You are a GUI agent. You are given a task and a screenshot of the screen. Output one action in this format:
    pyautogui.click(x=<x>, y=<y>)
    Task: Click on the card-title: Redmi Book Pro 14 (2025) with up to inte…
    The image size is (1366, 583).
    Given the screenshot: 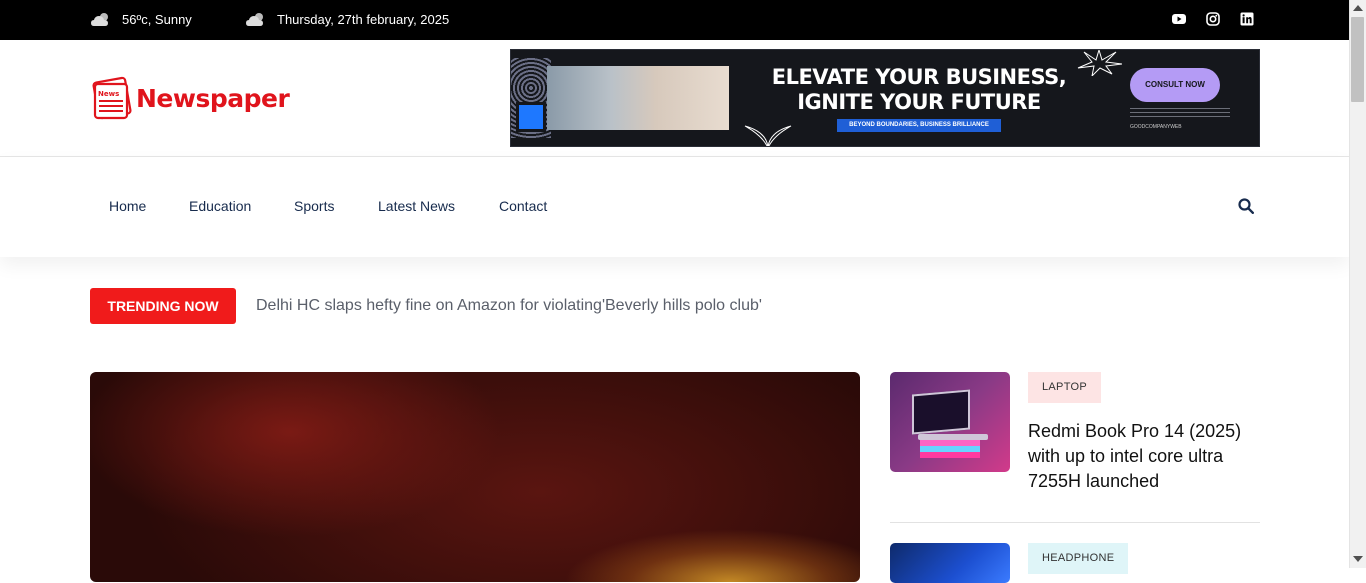 What is the action you would take?
    pyautogui.click(x=1143, y=456)
    